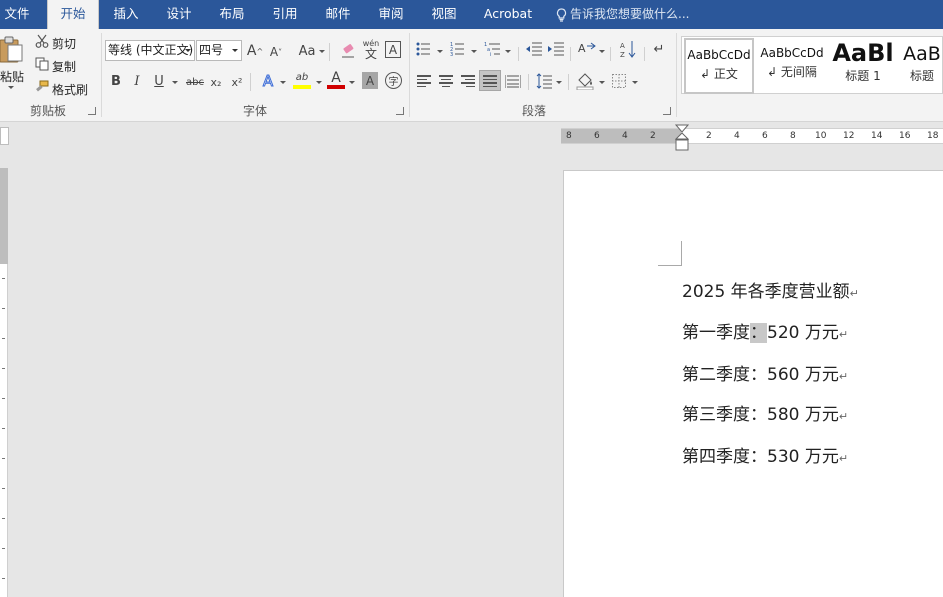 This screenshot has width=943, height=597. I want to click on ruler-toggle, so click(4, 136).